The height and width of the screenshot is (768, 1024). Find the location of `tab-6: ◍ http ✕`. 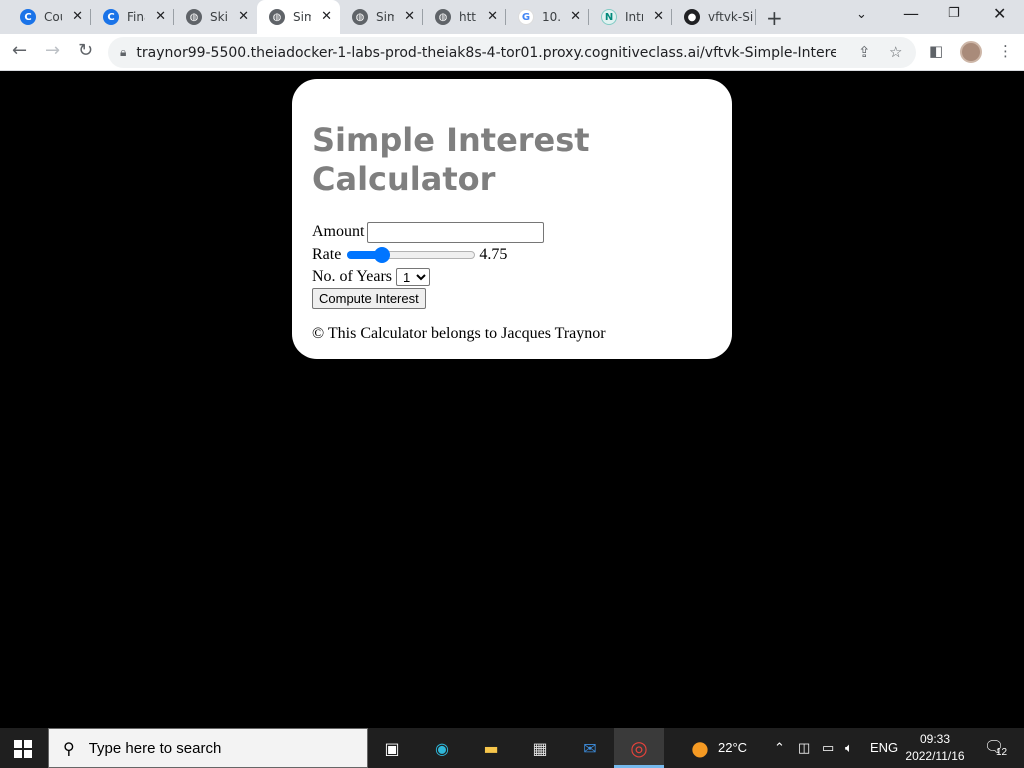

tab-6: ◍ http ✕ is located at coordinates (464, 17).